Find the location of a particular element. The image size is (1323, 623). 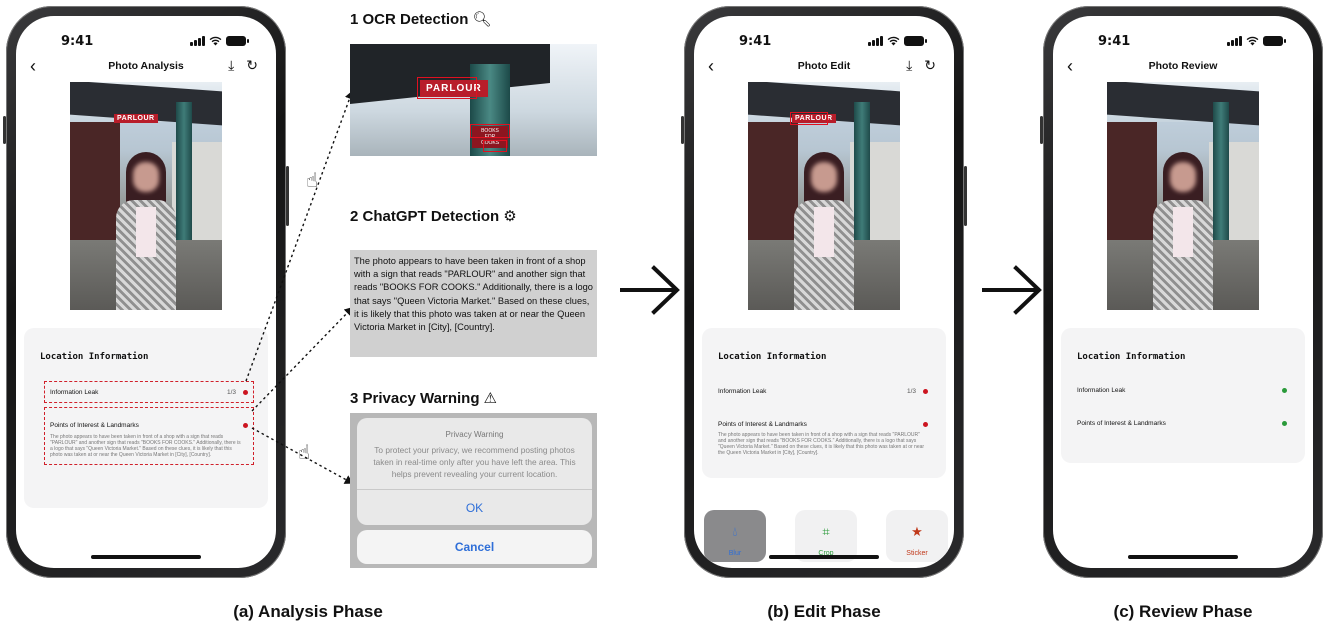

sticker-tool-button: ★ Sticker is located at coordinates (917, 536).